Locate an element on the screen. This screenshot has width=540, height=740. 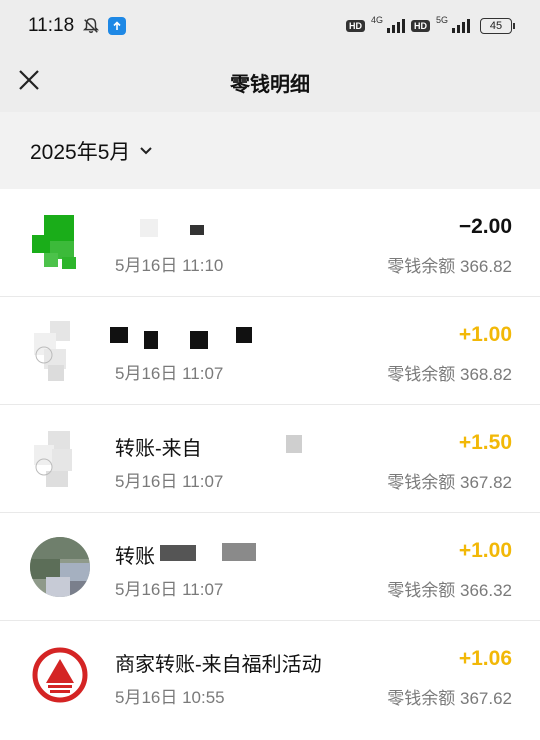
transaction-title: 商家转账-来自福利活动 is located at coordinates (218, 665).